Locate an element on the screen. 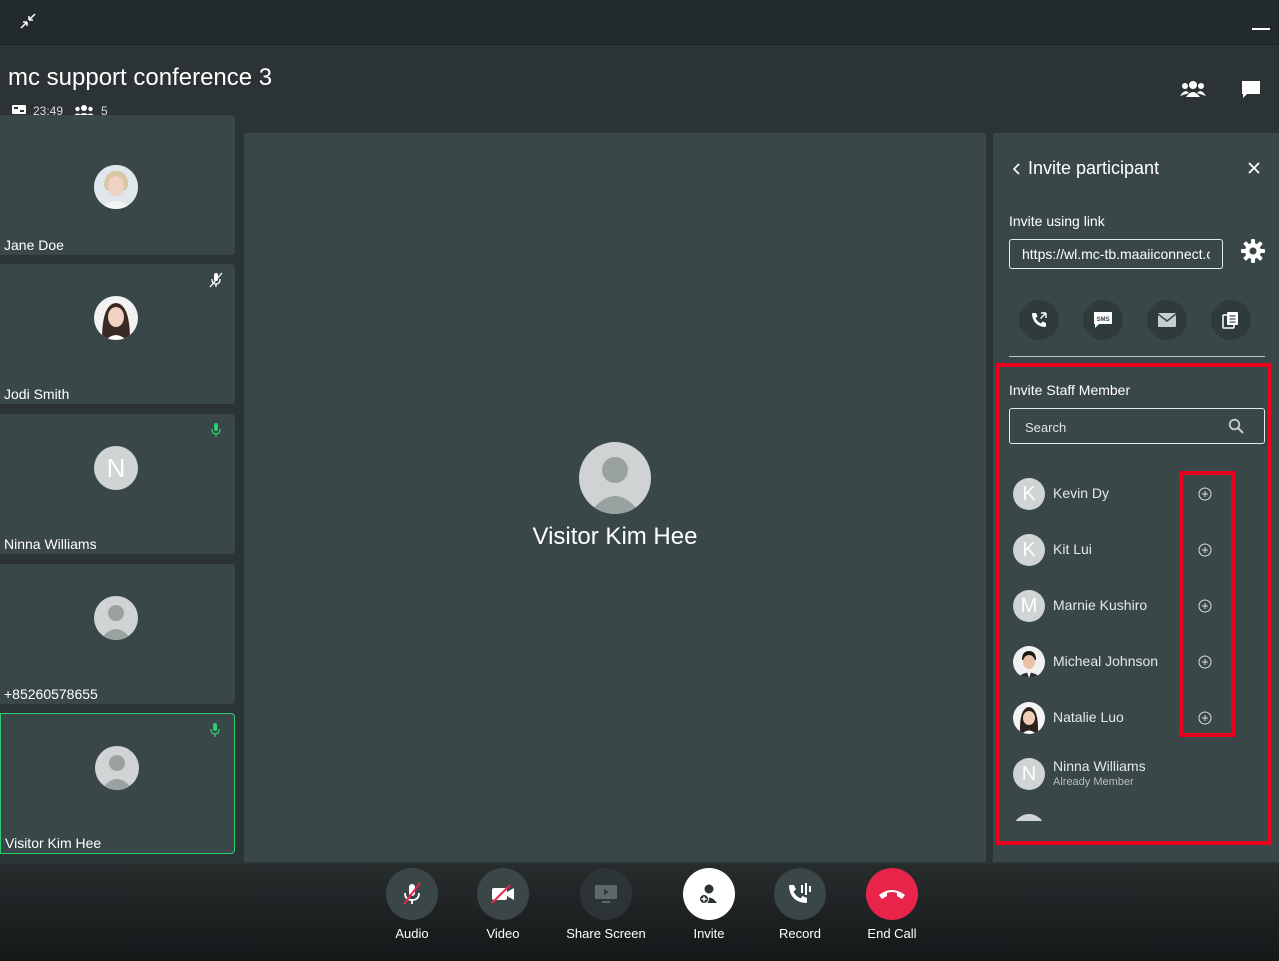  participants-icon is located at coordinates (1193, 89).